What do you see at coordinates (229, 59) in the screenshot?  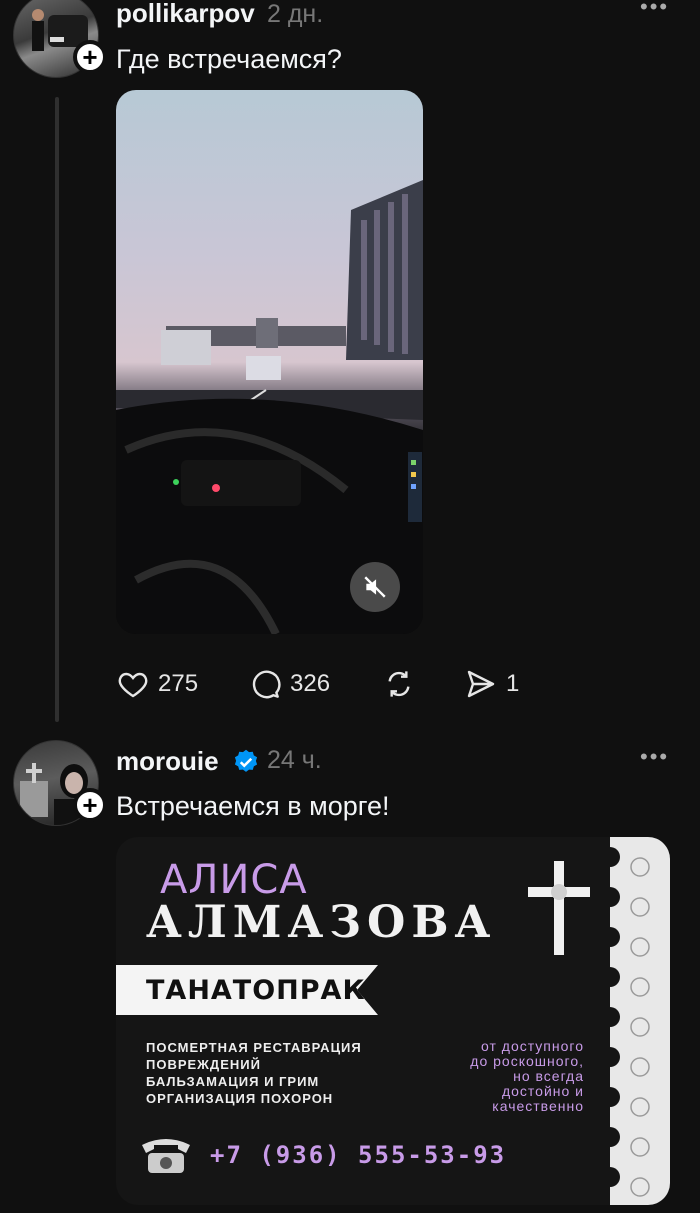 I see `post-text: Где встречаемся?` at bounding box center [229, 59].